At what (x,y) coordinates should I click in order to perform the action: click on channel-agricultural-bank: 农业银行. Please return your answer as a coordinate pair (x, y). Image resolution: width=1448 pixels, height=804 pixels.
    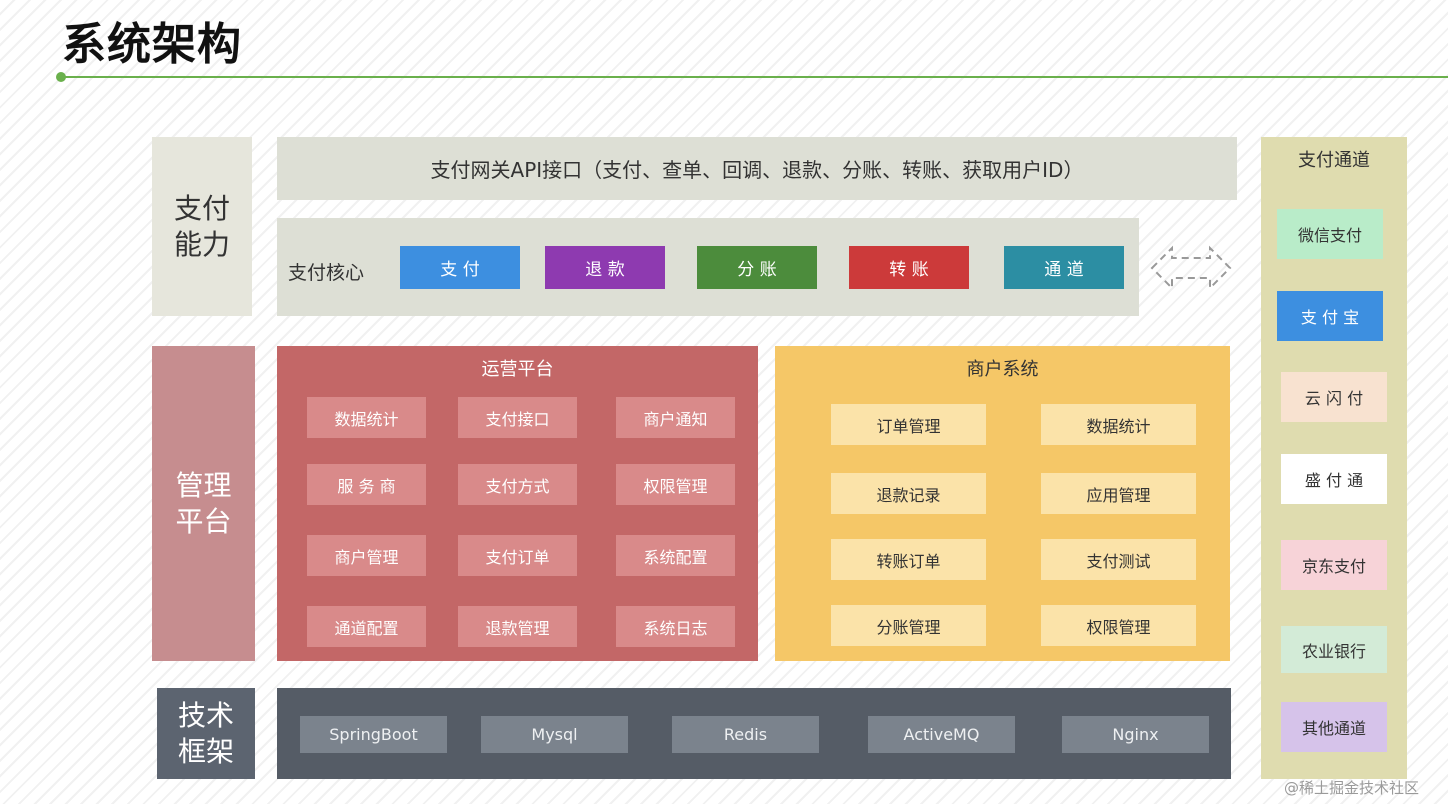
    Looking at the image, I should click on (1334, 649).